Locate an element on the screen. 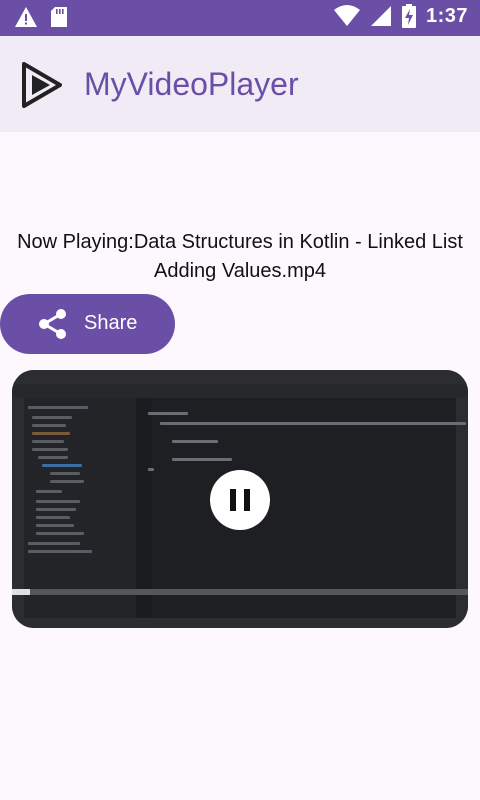  pause-icon is located at coordinates (233, 500).